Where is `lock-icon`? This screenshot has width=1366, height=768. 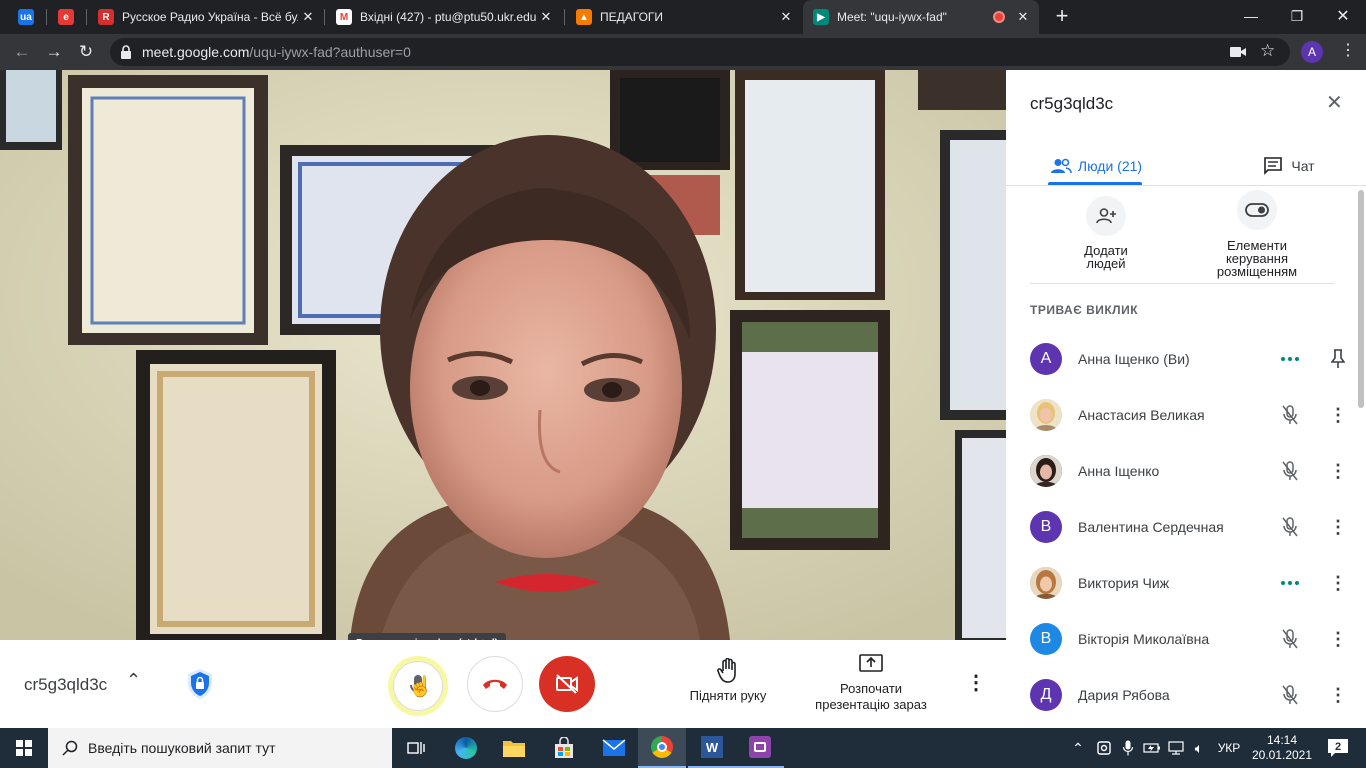 lock-icon is located at coordinates (126, 52).